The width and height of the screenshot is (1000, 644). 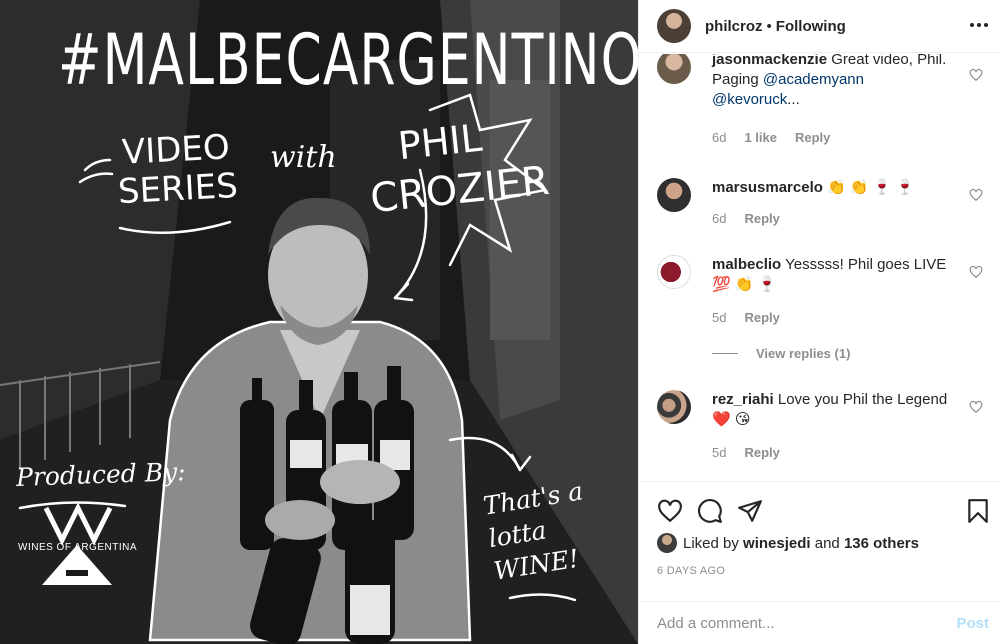 What do you see at coordinates (746, 264) in the screenshot?
I see `commenter-username: malbeclio` at bounding box center [746, 264].